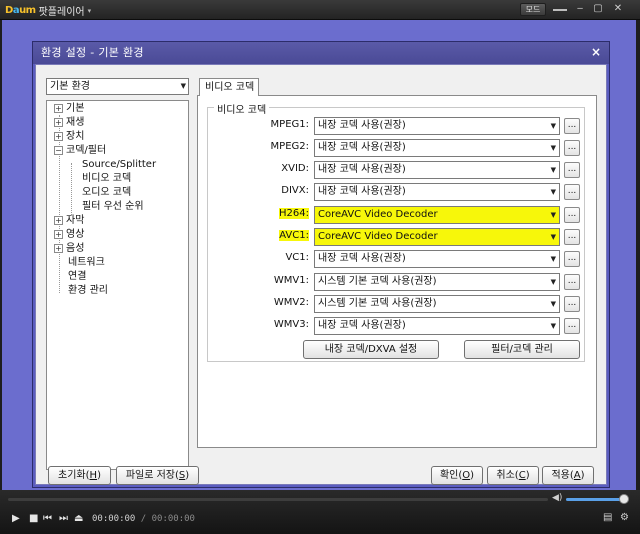 This screenshot has height=534, width=640. I want to click on volume-knob, so click(624, 499).